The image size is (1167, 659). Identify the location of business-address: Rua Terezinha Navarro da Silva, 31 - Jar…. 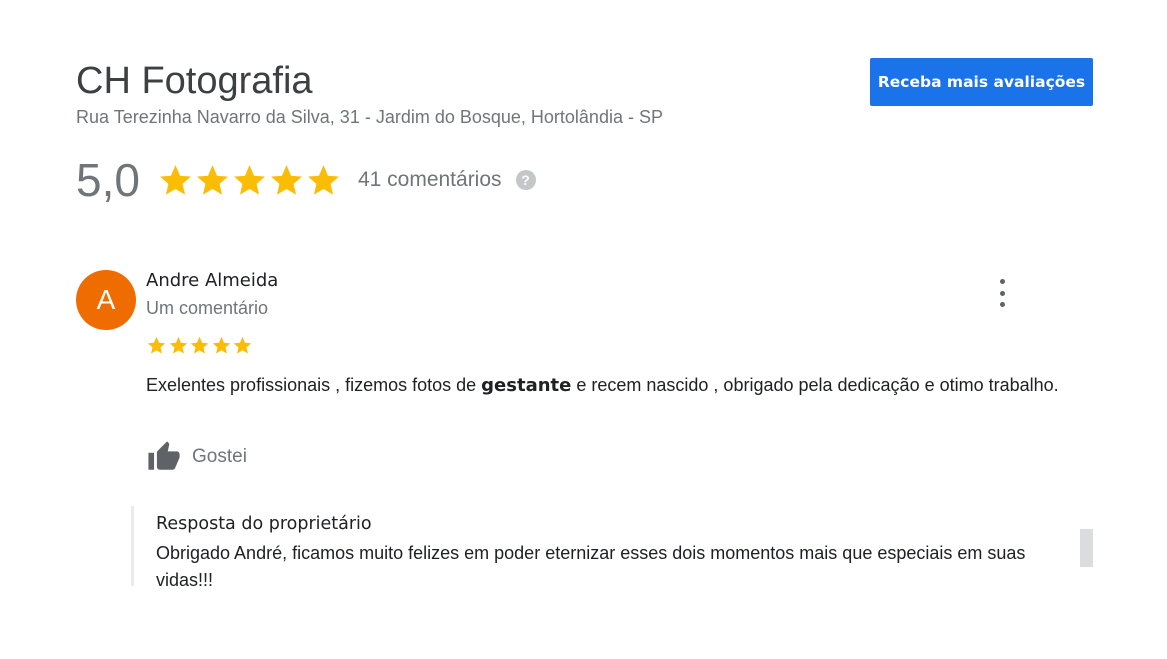
(369, 117).